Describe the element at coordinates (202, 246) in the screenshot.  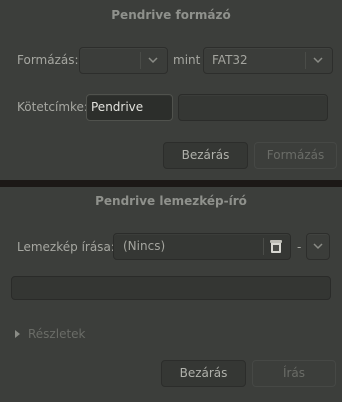
I see `image-file-chooser: (Nincs)` at that location.